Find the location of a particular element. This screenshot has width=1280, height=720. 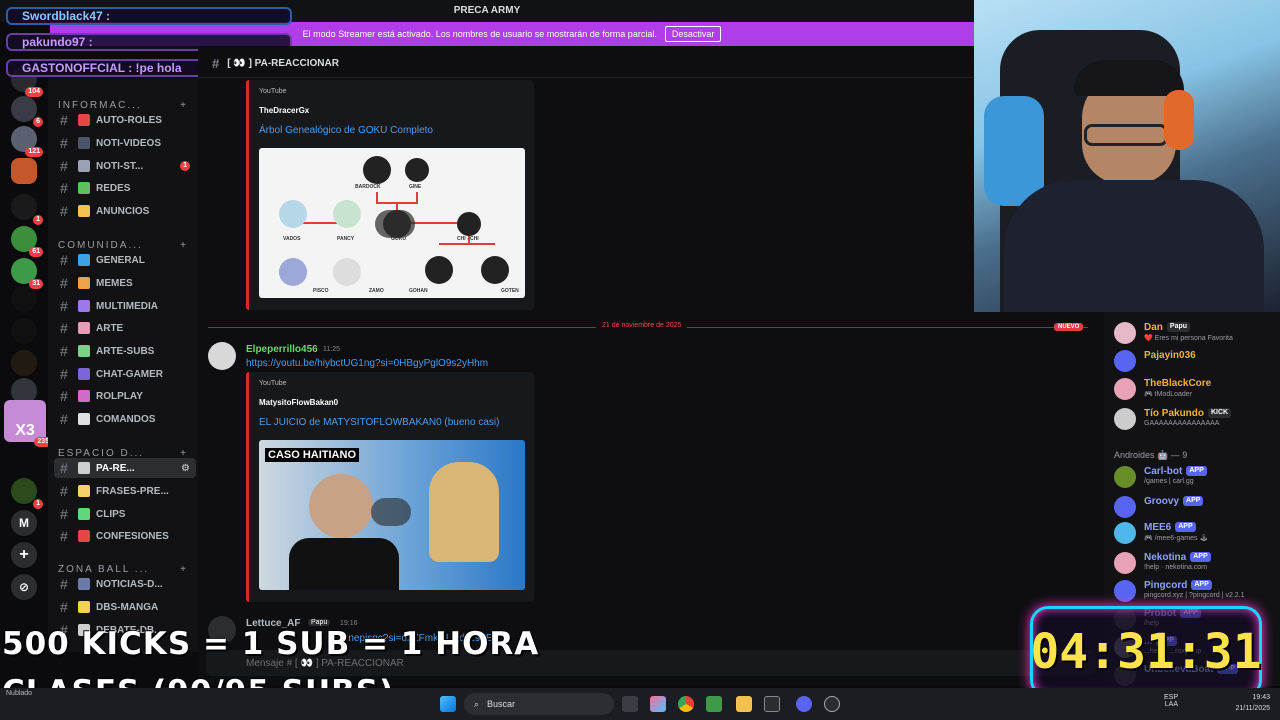

gear-icon: ⚙ is located at coordinates (185, 468).